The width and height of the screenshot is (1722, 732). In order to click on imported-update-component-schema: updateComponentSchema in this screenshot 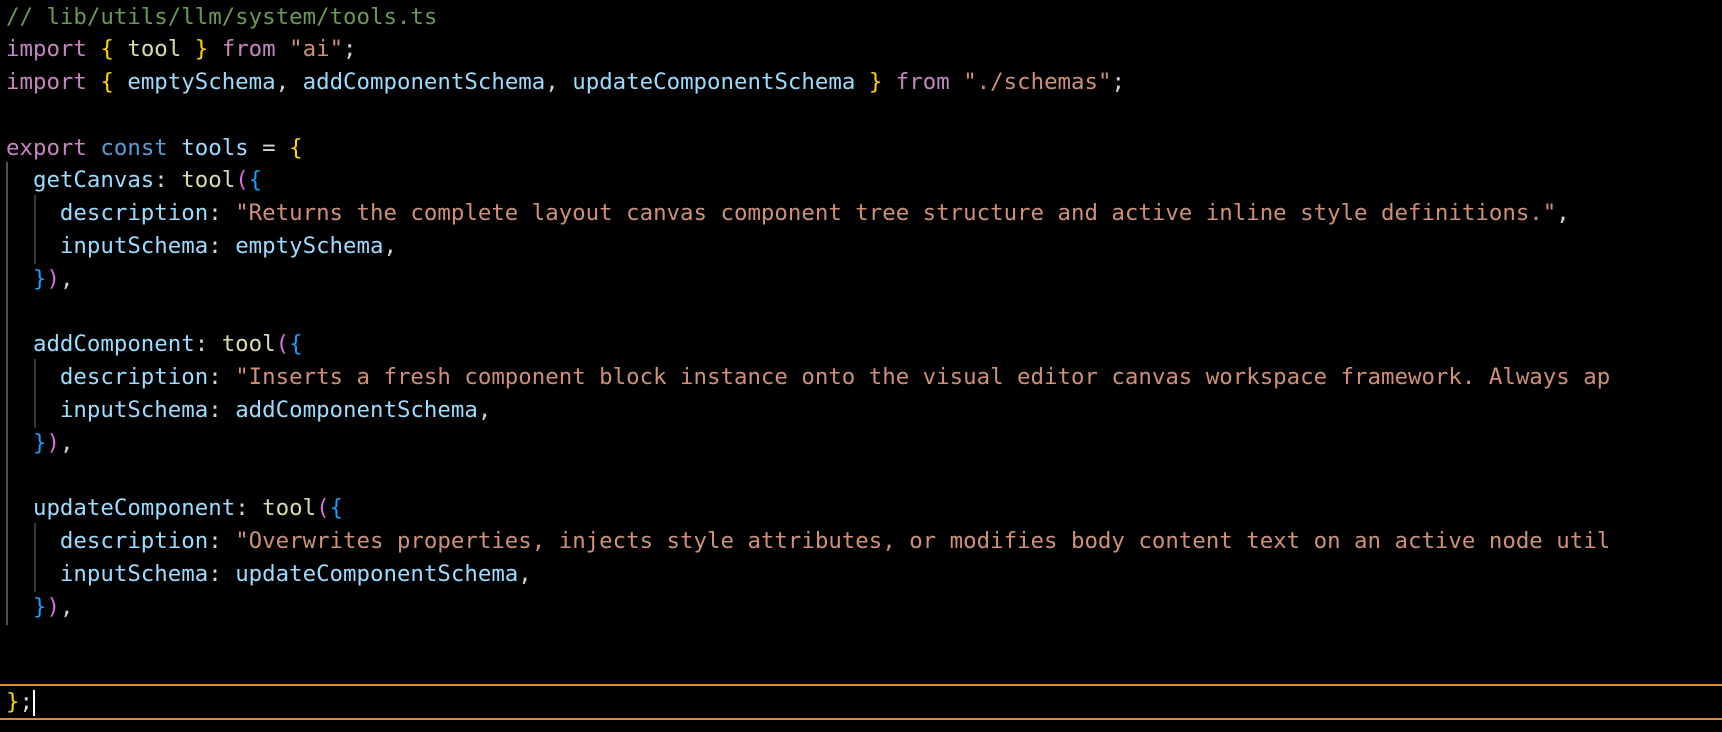, I will do `click(714, 82)`.